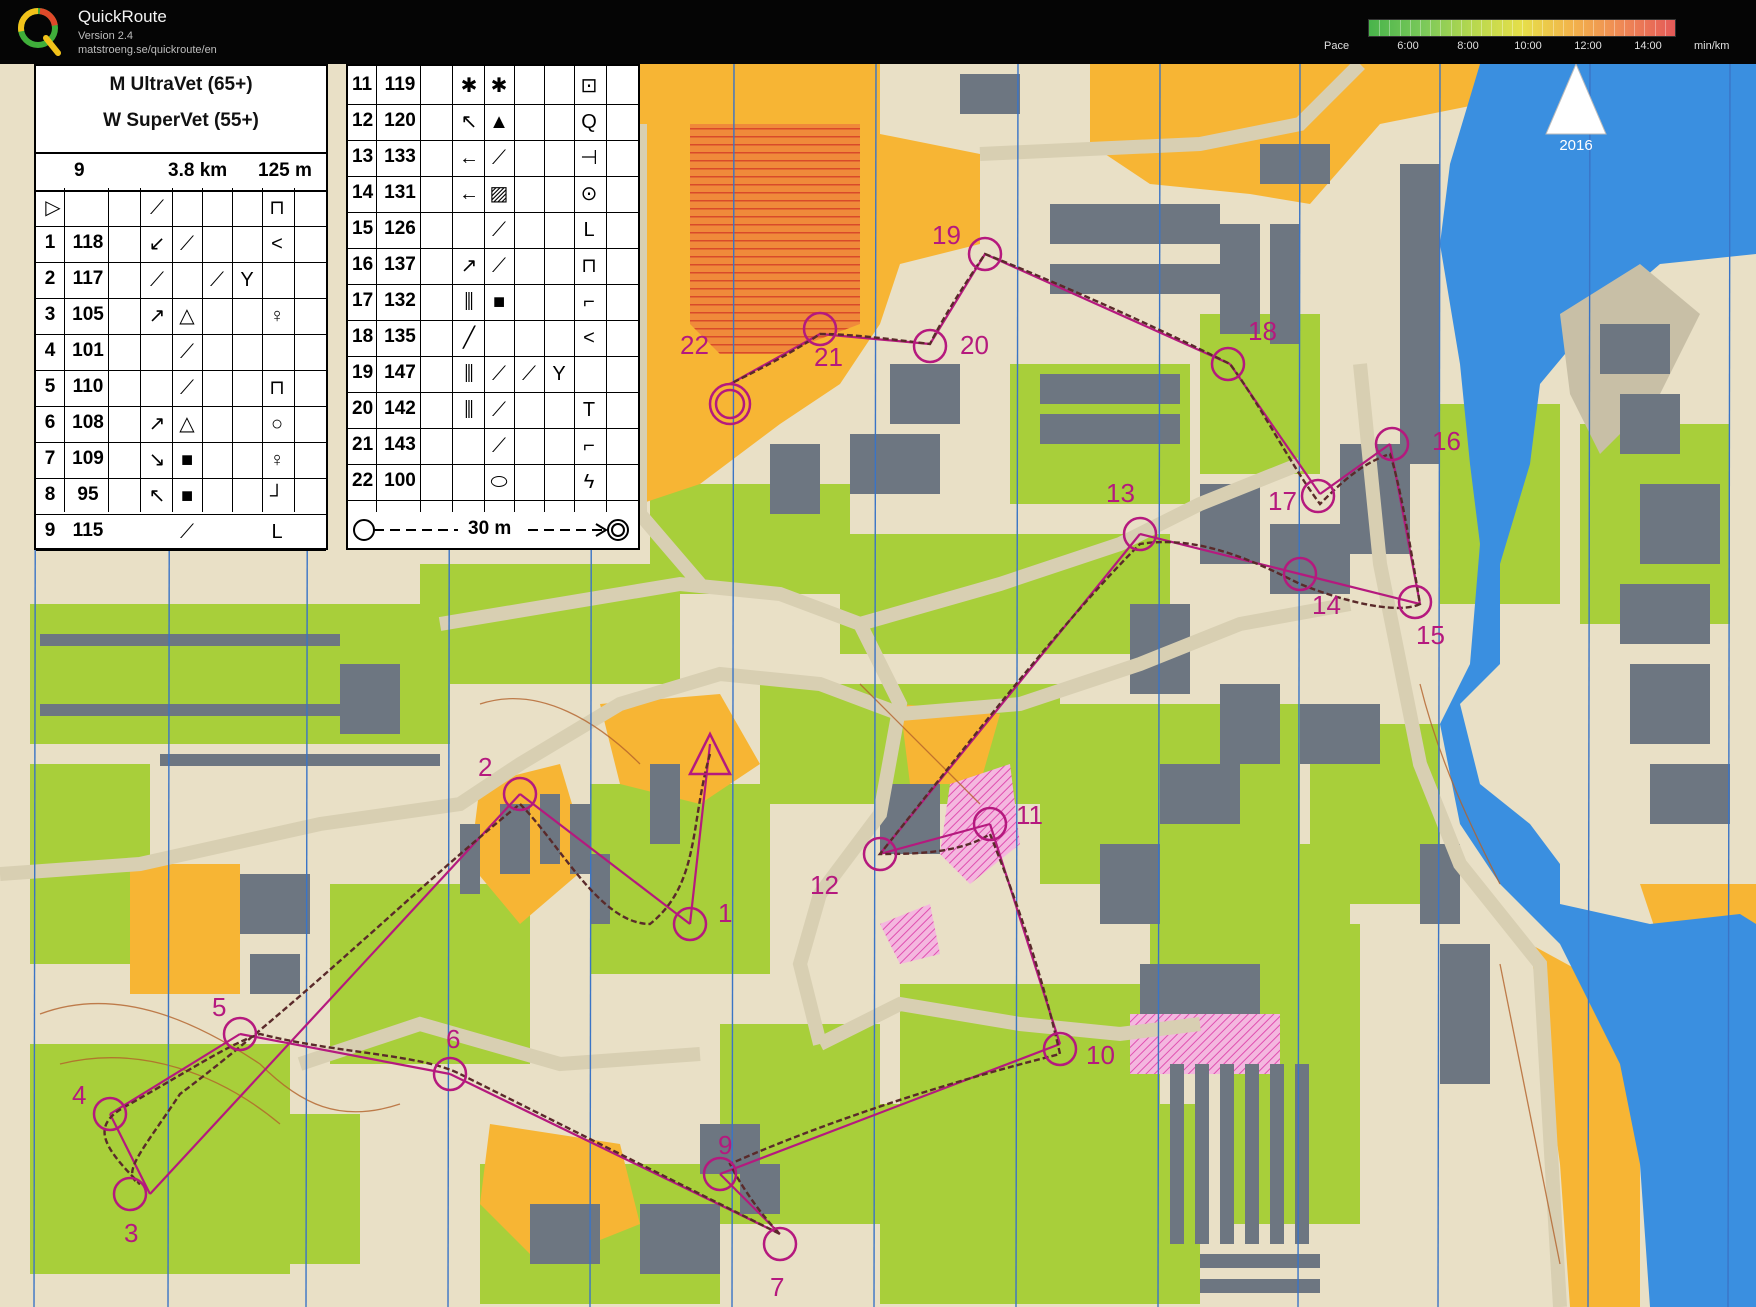  What do you see at coordinates (1446, 441) in the screenshot?
I see `svg-text: 16` at bounding box center [1446, 441].